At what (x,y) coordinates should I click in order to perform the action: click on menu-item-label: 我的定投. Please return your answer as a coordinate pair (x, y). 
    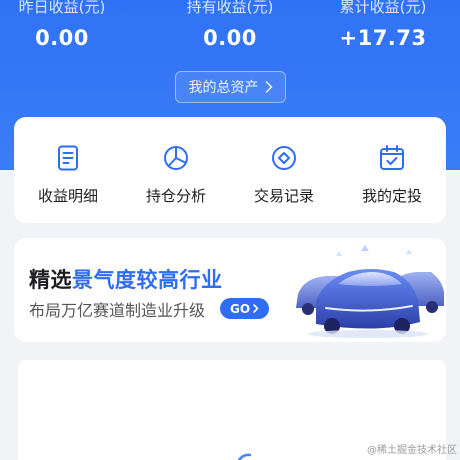
    Looking at the image, I should click on (391, 196).